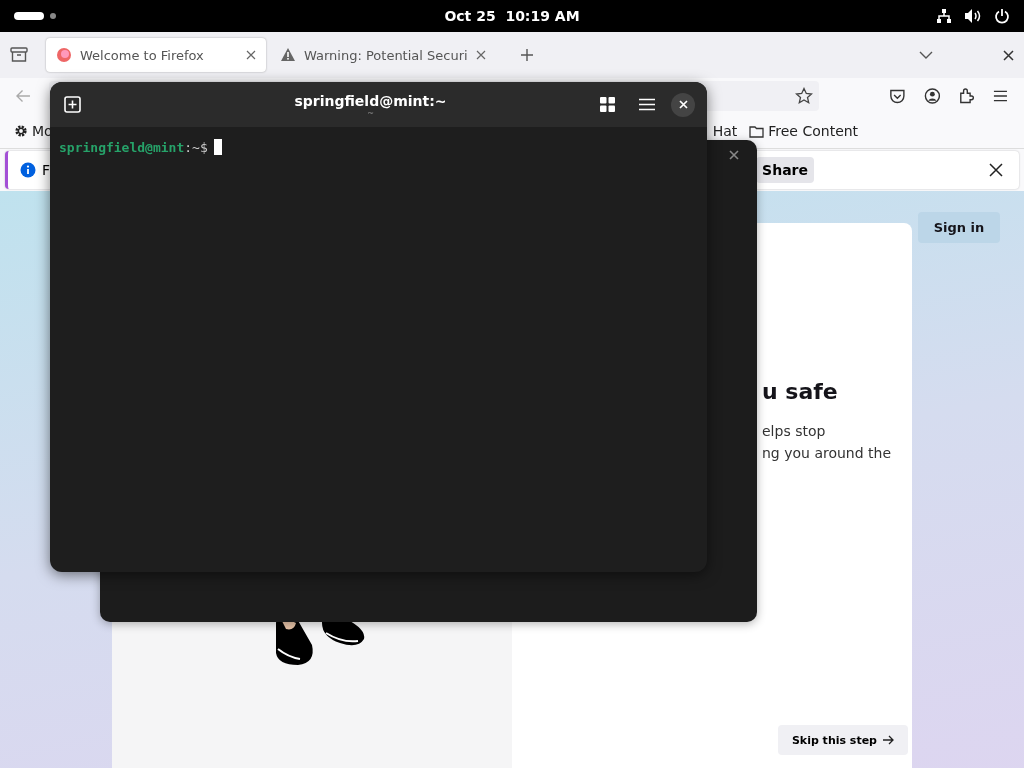  I want to click on firefox-icon, so click(64, 55).